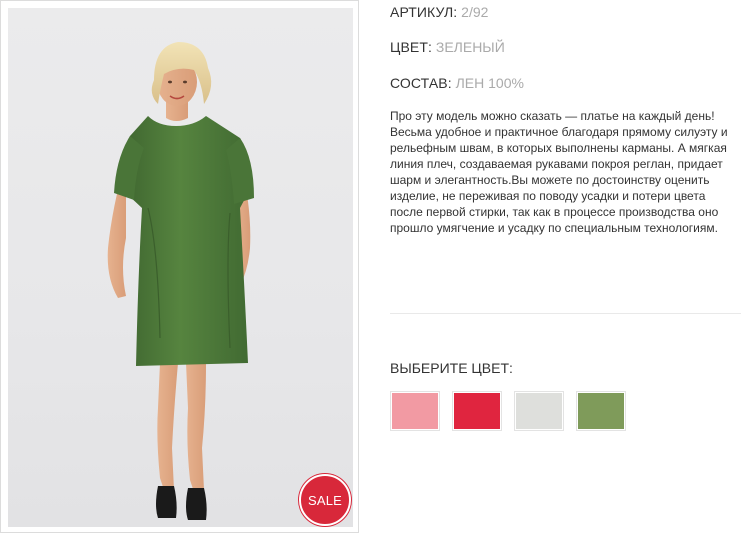 This screenshot has width=741, height=538. Describe the element at coordinates (475, 12) in the screenshot. I see `article-value: 2/92` at that location.